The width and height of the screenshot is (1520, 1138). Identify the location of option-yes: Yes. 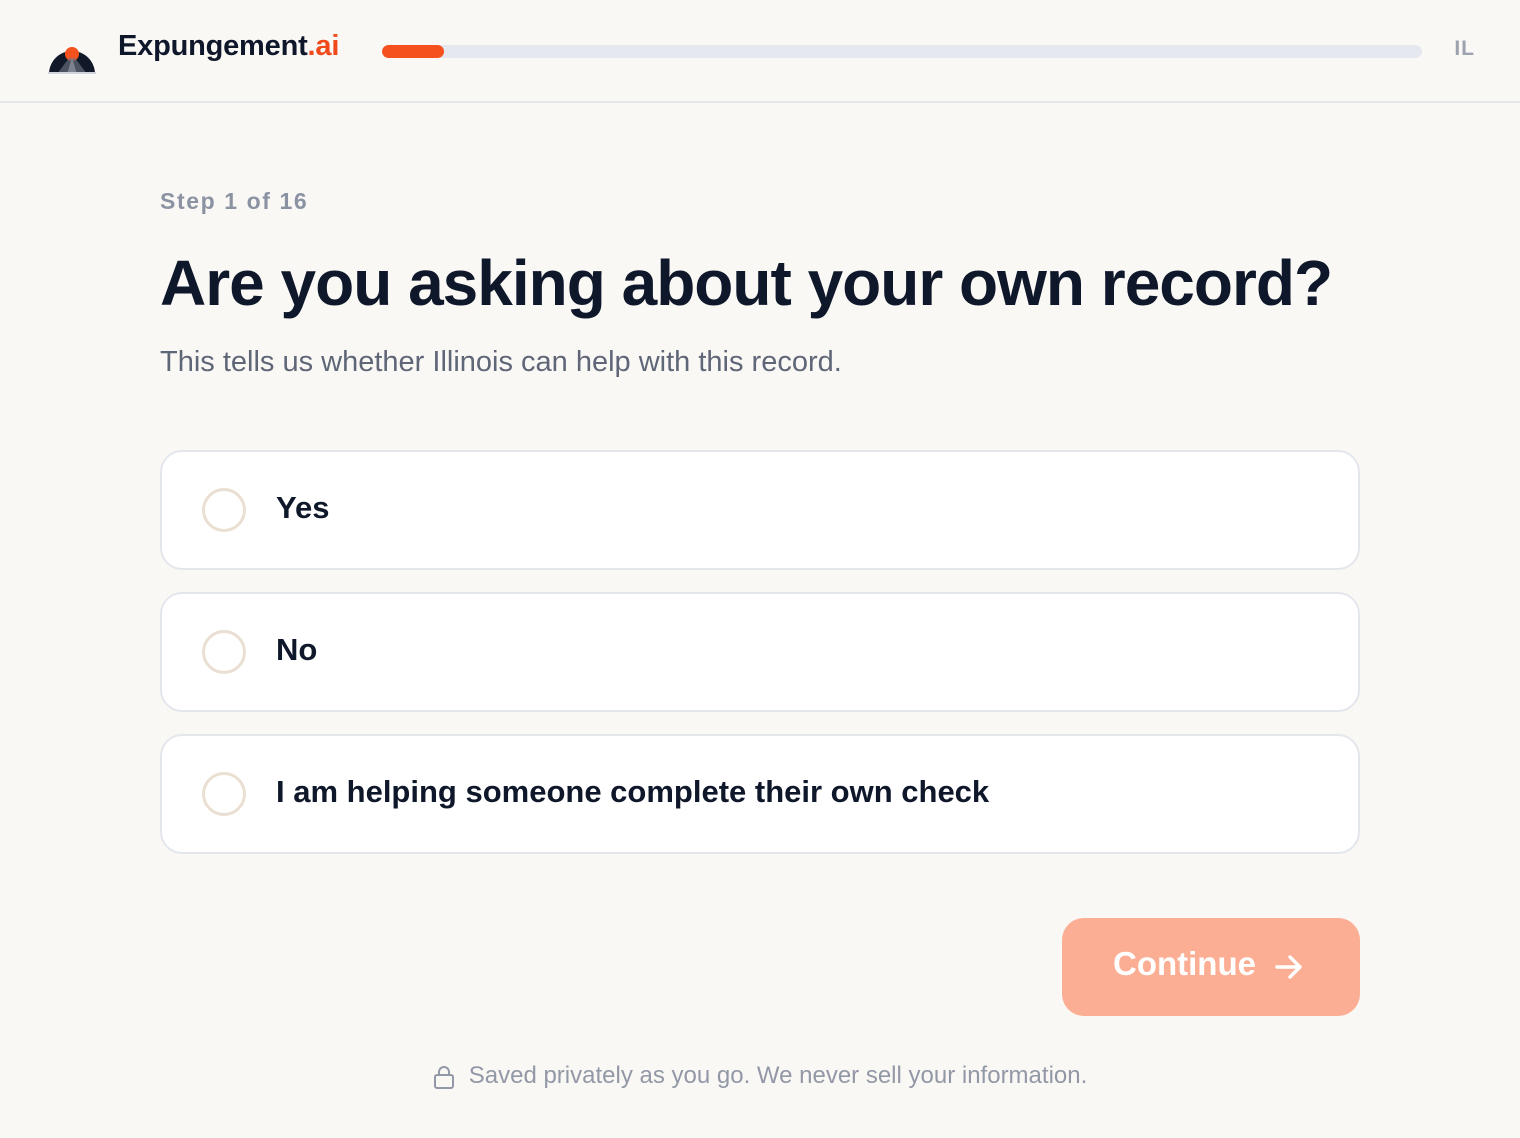
(760, 510).